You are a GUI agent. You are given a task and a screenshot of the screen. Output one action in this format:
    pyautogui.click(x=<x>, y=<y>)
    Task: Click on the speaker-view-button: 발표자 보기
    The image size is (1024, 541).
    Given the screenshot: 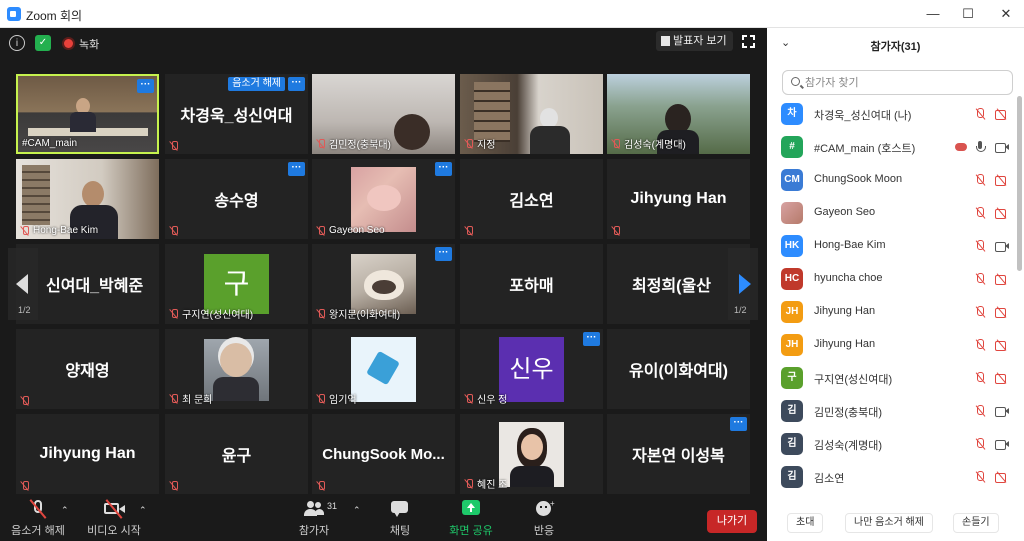 What is the action you would take?
    pyautogui.click(x=694, y=41)
    